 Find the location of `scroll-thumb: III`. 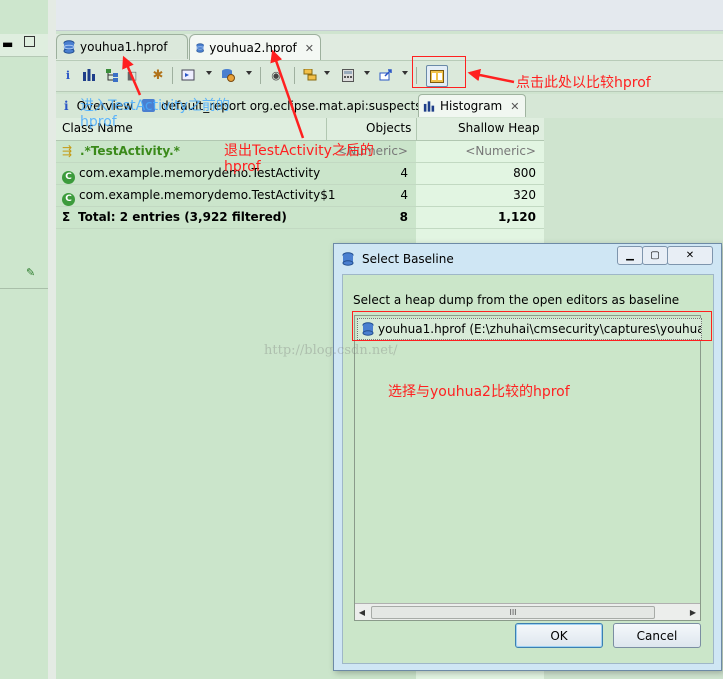

scroll-thumb: III is located at coordinates (513, 612).